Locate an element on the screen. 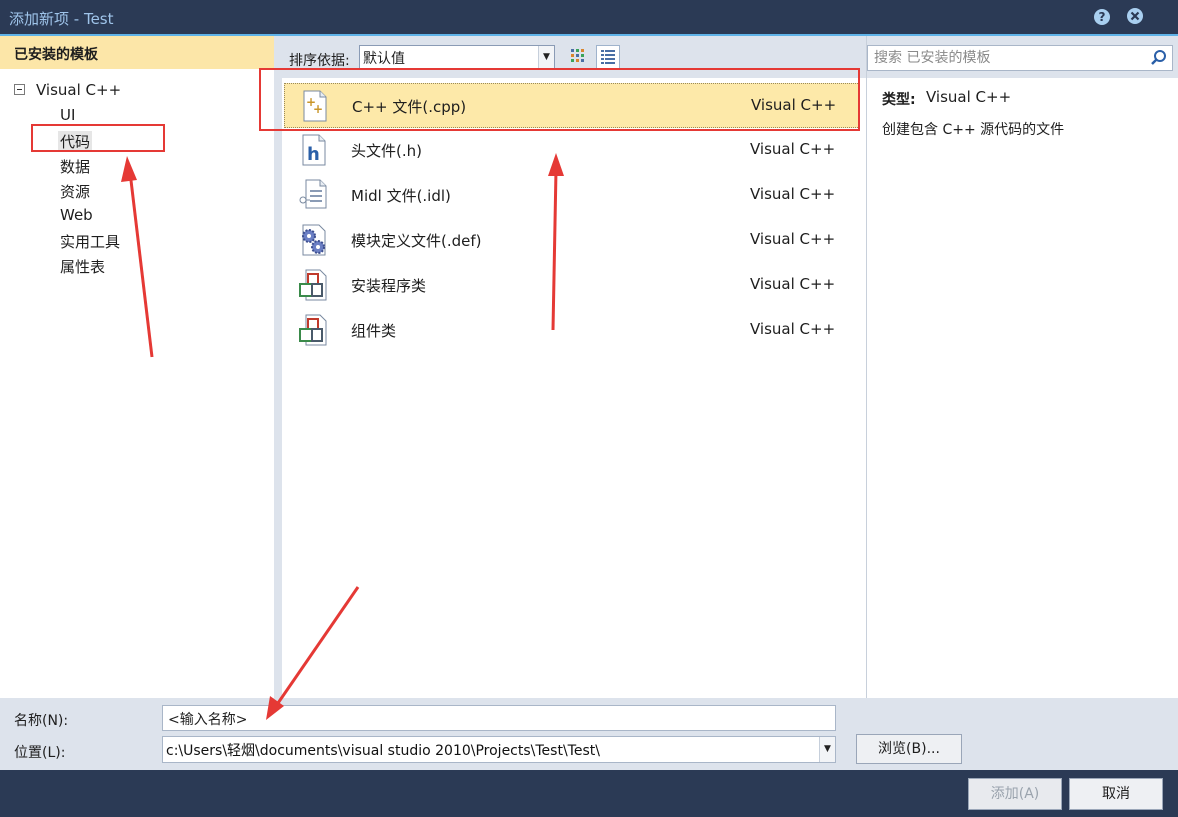 This screenshot has width=1178, height=817. annotation-arrow-bottom is located at coordinates (313, 653).